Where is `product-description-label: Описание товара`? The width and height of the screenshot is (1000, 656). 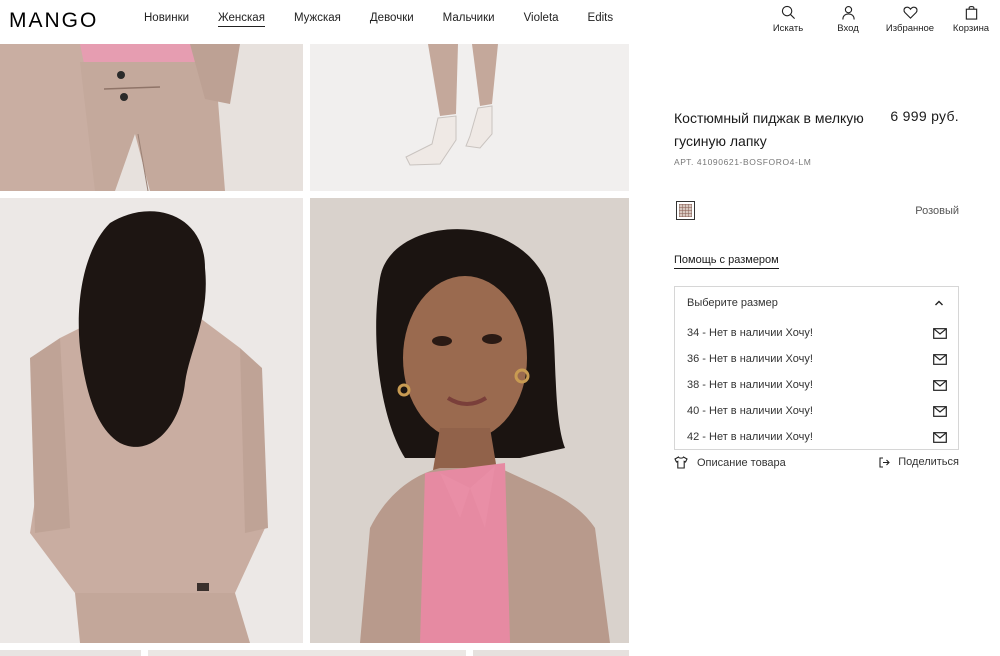
product-description-label: Описание товара is located at coordinates (741, 462).